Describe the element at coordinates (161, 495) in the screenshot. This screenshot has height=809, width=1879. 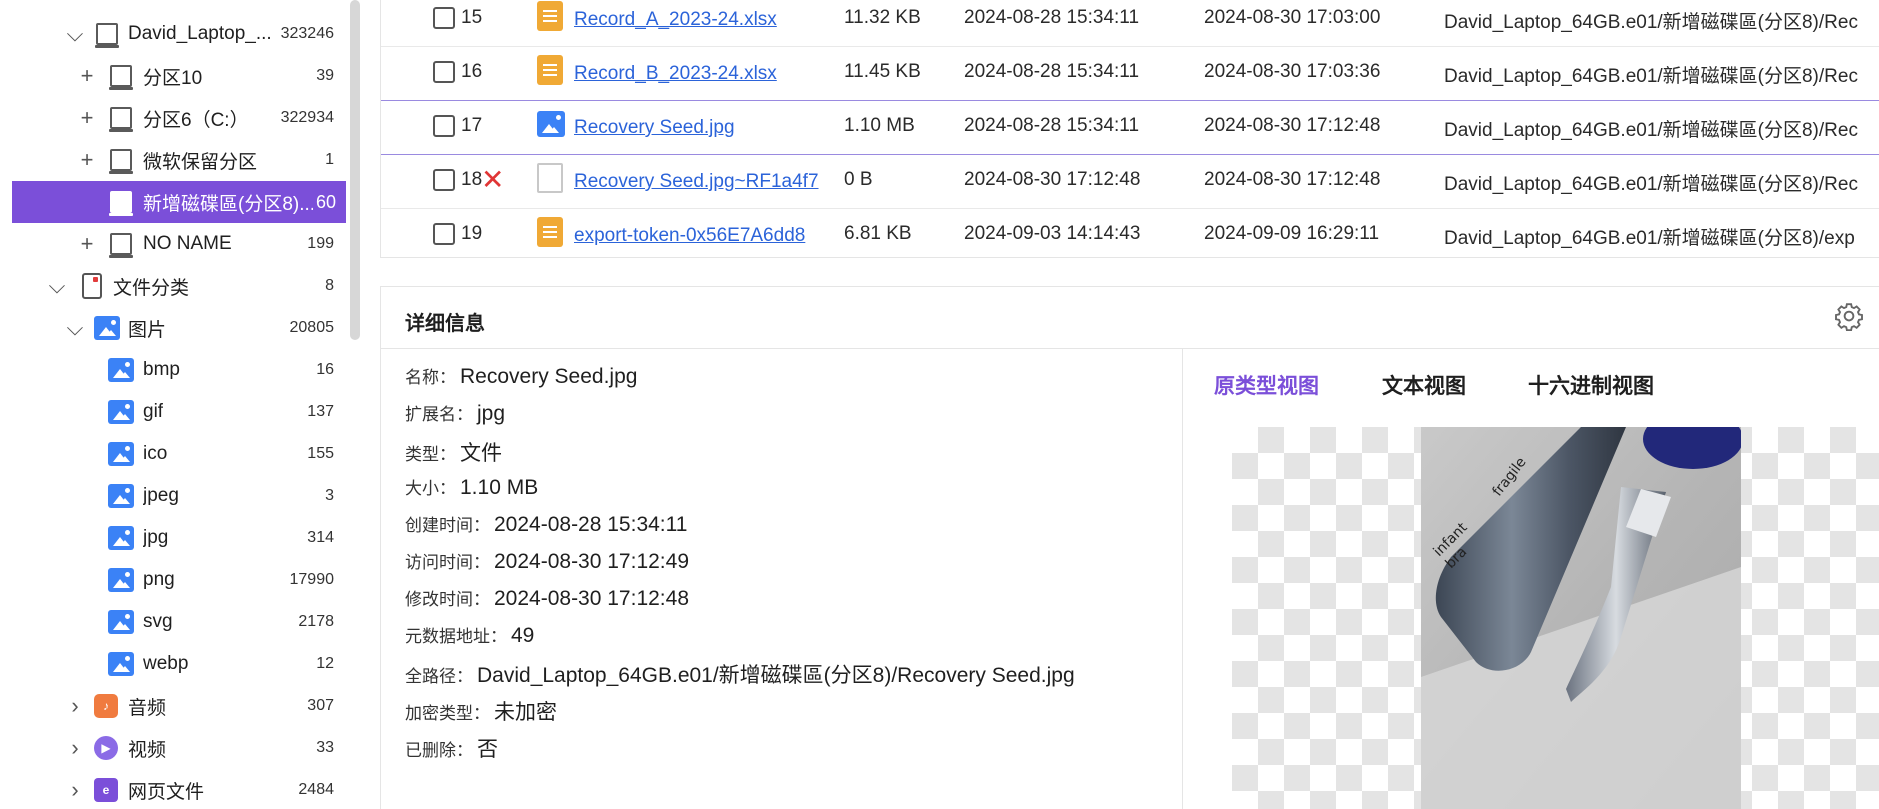
I see `tree-item-label: jpeg` at that location.